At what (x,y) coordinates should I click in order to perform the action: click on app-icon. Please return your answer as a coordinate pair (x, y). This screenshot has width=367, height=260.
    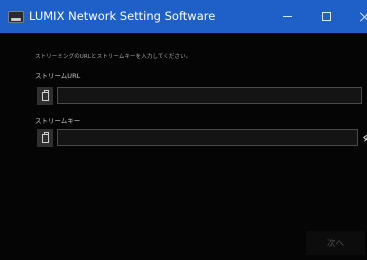
    Looking at the image, I should click on (16, 17).